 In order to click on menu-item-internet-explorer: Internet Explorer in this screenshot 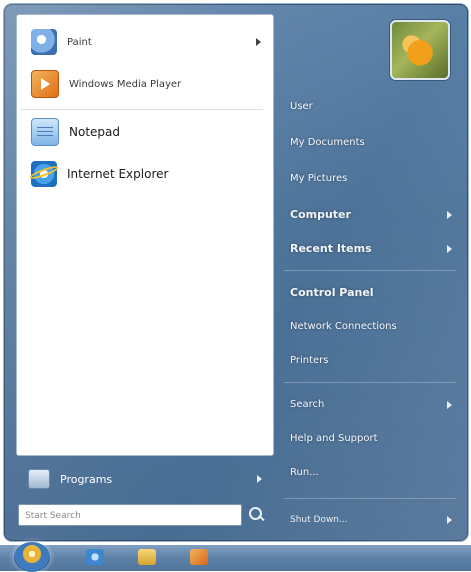, I will do `click(149, 174)`.